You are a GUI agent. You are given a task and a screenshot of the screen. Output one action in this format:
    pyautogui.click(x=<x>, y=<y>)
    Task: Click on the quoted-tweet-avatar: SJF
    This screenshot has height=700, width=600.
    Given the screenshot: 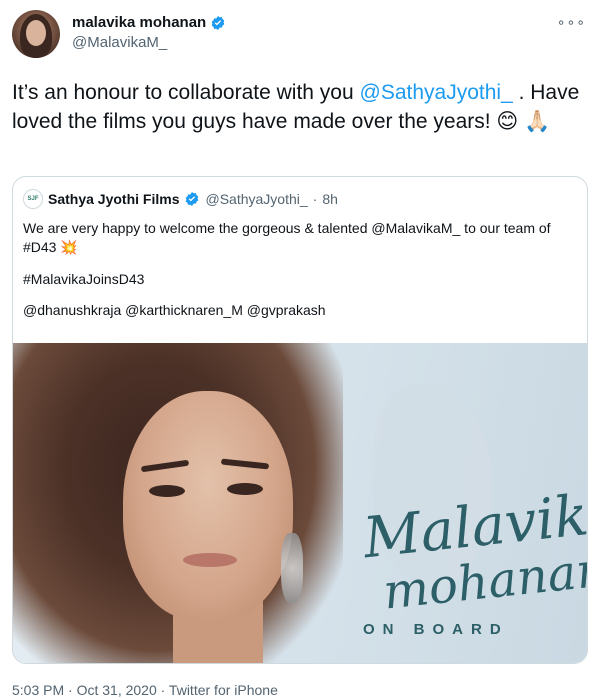 What is the action you would take?
    pyautogui.click(x=33, y=199)
    